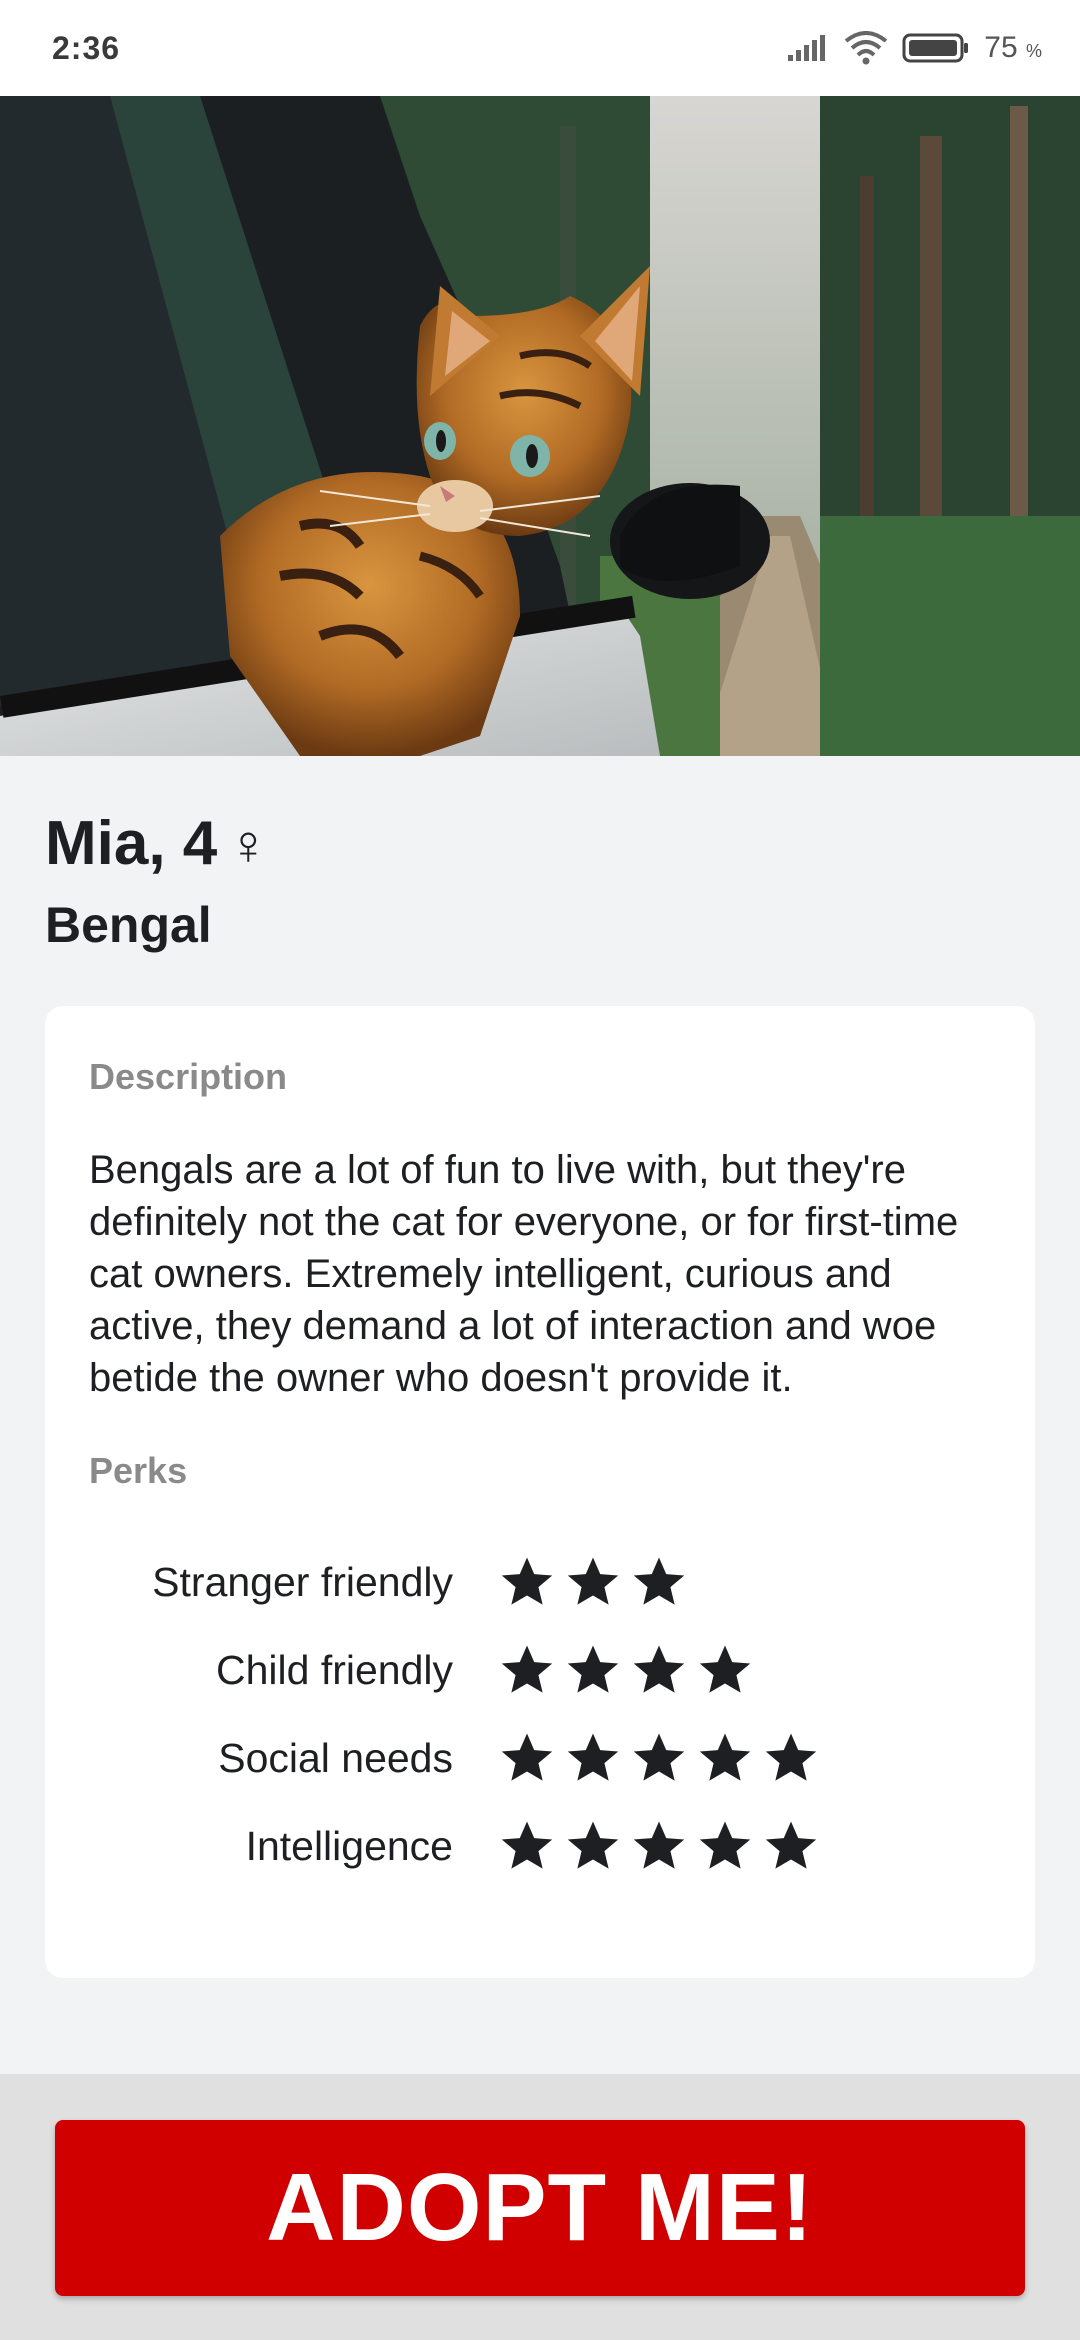 Image resolution: width=1080 pixels, height=2340 pixels. What do you see at coordinates (188, 1076) in the screenshot?
I see `description-label: Description` at bounding box center [188, 1076].